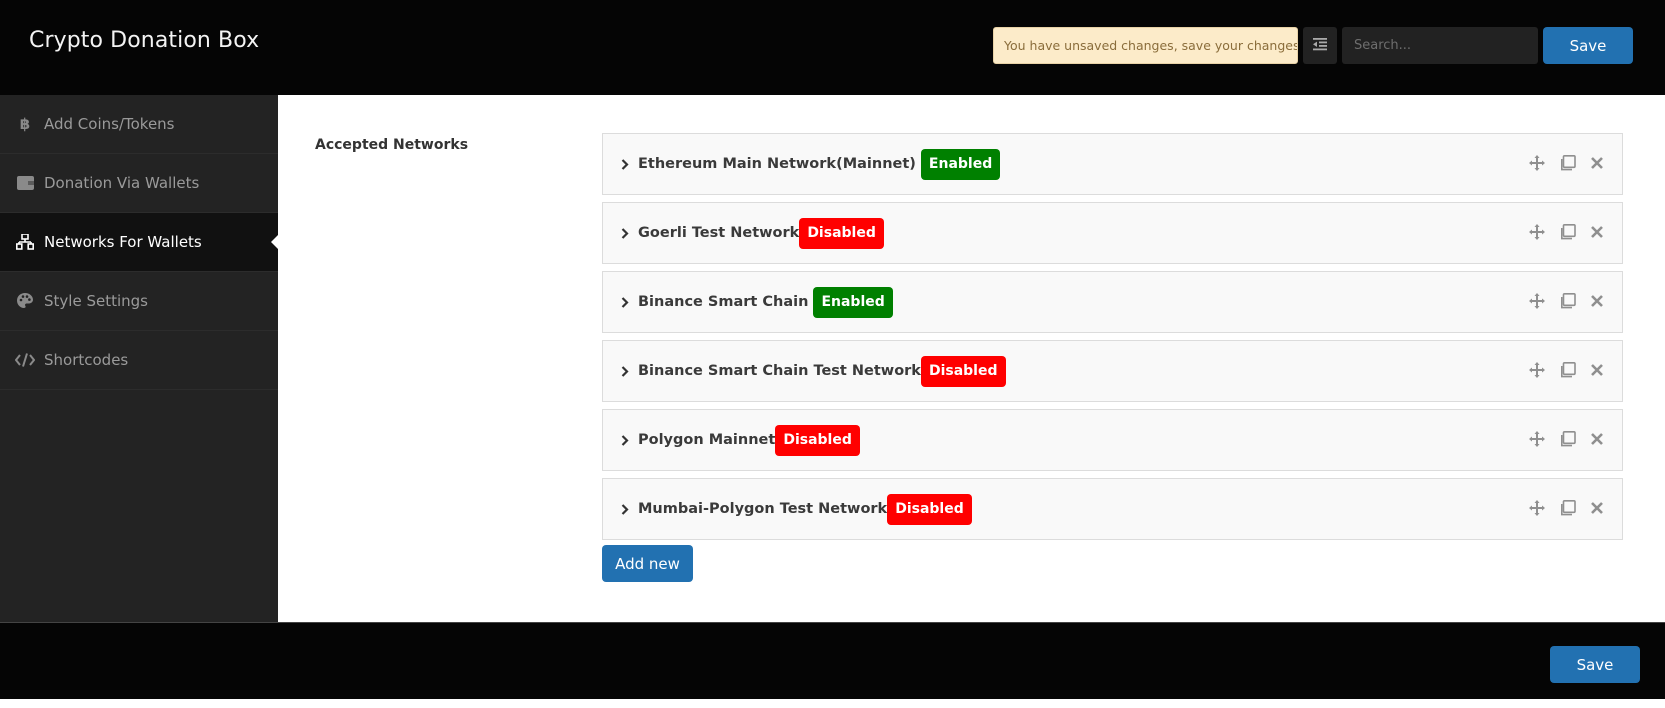  I want to click on field-label-accepted-networks: Accepted Networks, so click(392, 145).